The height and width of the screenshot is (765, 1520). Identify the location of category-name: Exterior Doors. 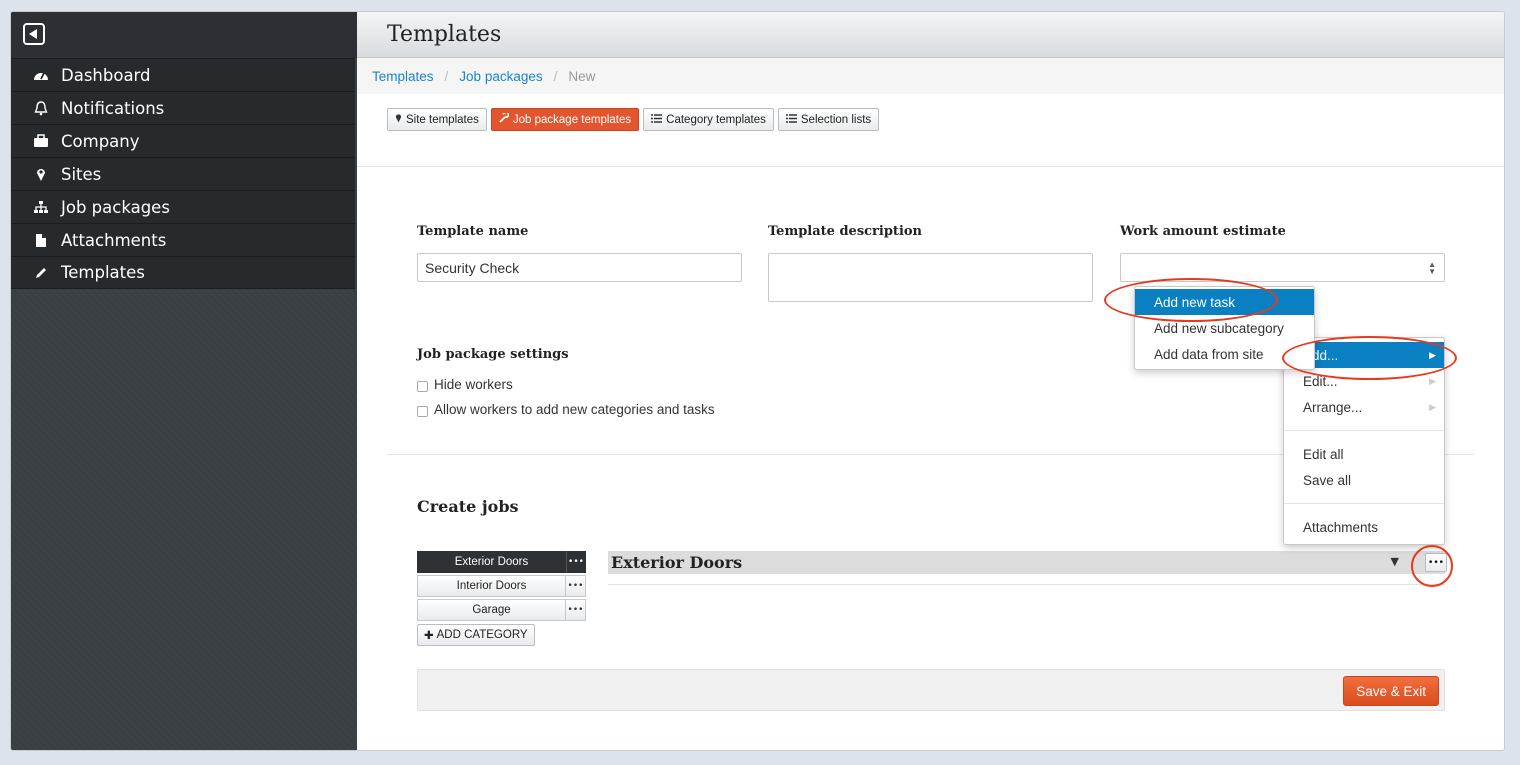
(491, 562).